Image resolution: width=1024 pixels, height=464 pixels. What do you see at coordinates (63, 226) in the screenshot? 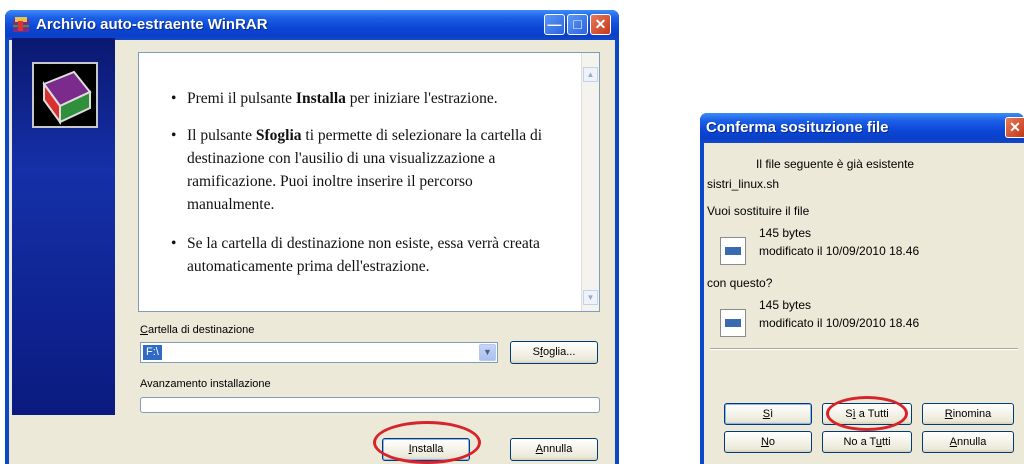
I see `winrar-side-banner` at bounding box center [63, 226].